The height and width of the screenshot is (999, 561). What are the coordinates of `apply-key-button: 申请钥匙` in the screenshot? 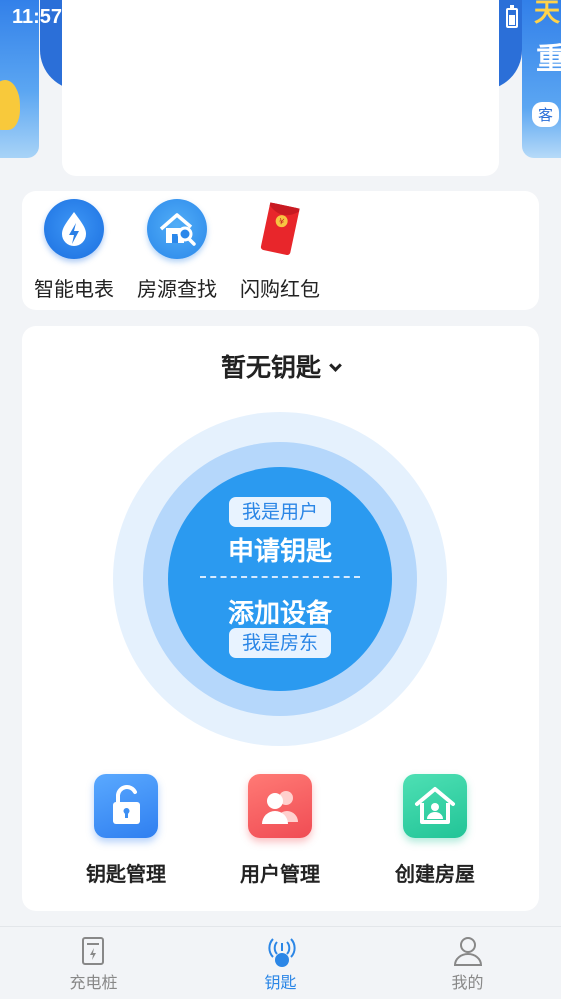 It's located at (280, 549).